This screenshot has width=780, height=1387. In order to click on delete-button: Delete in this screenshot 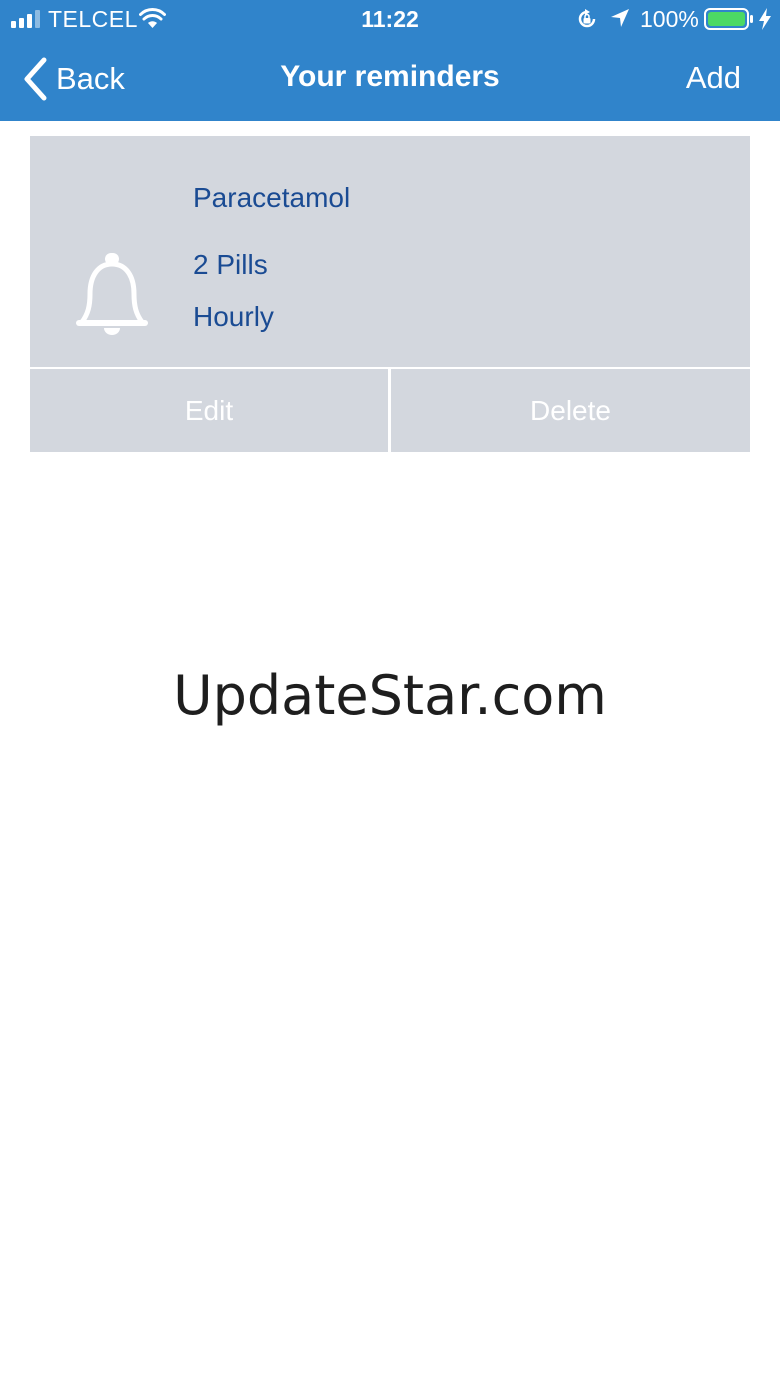, I will do `click(570, 410)`.